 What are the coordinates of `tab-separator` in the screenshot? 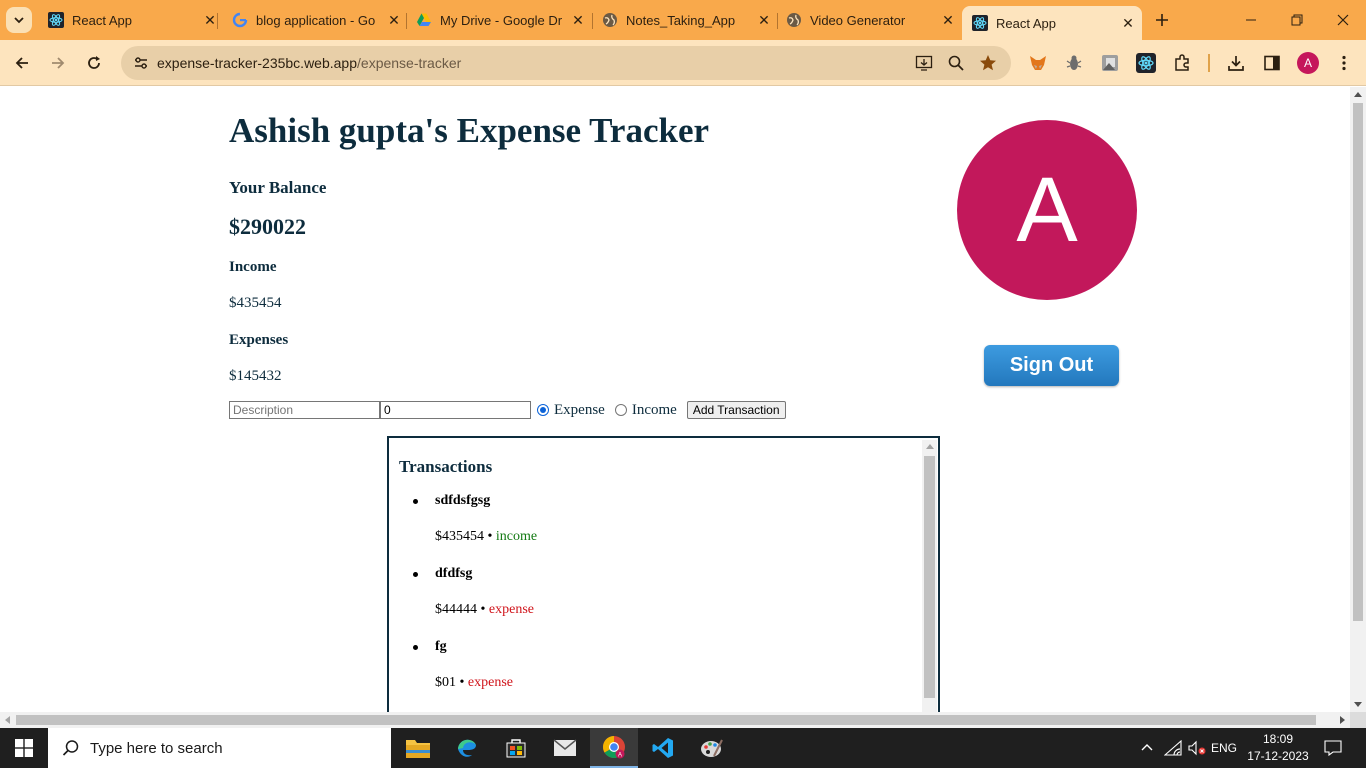 It's located at (217, 21).